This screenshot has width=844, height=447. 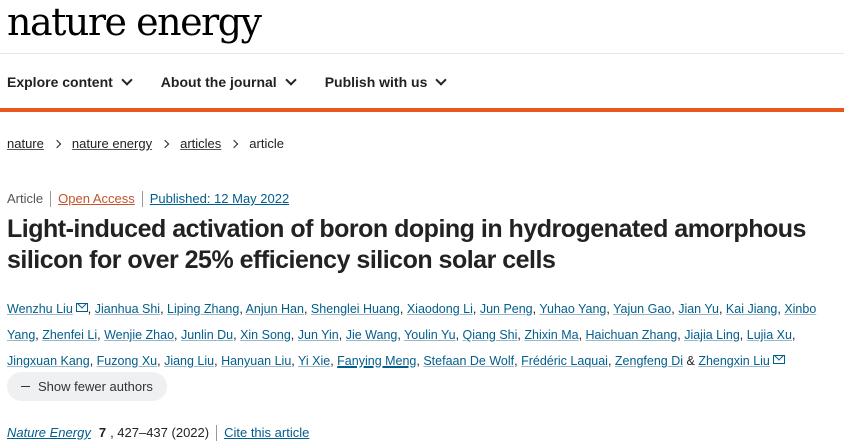 I want to click on open-access-link: Open Access, so click(x=97, y=199).